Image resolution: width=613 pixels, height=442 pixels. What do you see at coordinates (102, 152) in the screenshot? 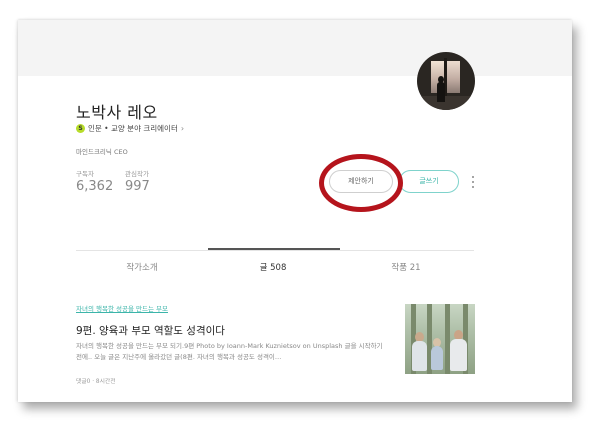
I see `author-bio: 마인드크리닉 CEO` at bounding box center [102, 152].